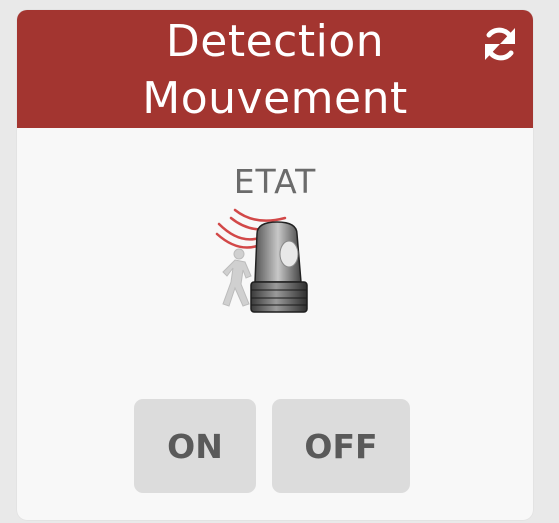 Image resolution: width=559 pixels, height=523 pixels. What do you see at coordinates (500, 44) in the screenshot?
I see `refresh-icon` at bounding box center [500, 44].